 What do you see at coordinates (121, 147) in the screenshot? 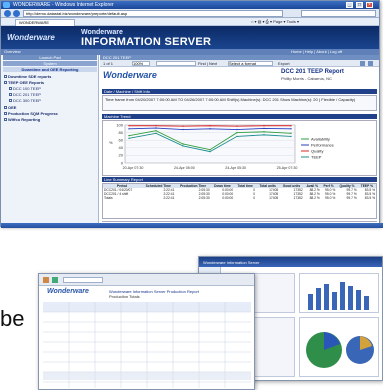
I see `y-tick-label: 40` at bounding box center [121, 147].